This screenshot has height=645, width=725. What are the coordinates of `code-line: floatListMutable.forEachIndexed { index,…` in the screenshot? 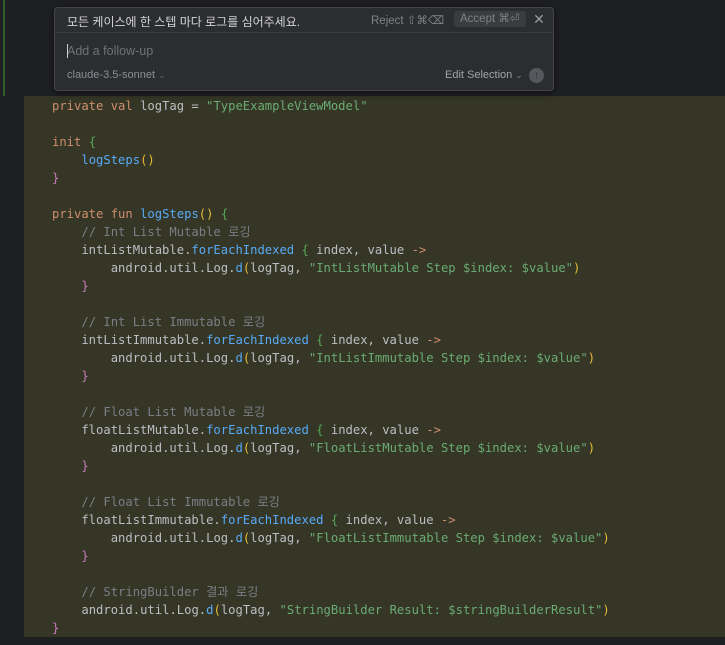 It's located at (246, 430).